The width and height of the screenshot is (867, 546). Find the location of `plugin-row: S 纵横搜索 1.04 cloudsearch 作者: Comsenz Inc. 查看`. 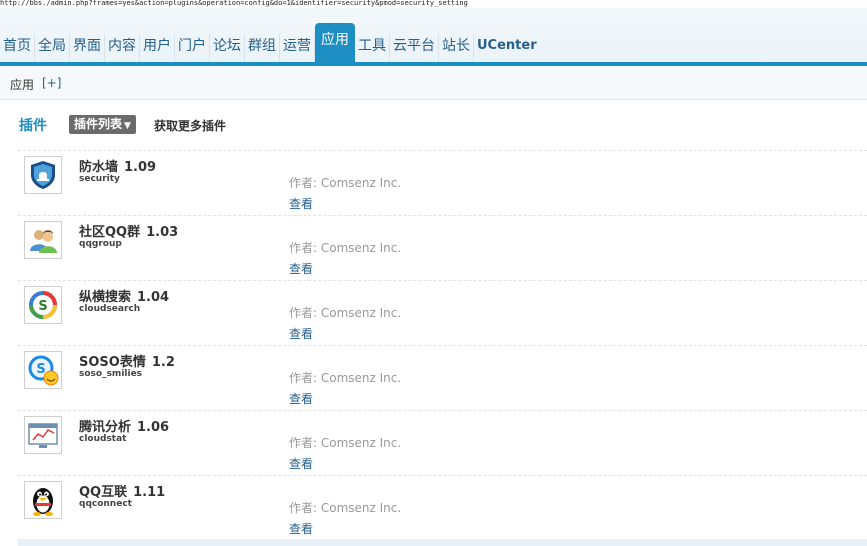

plugin-row: S 纵横搜索 1.04 cloudsearch 作者: Comsenz Inc. 查看 is located at coordinates (442, 312).